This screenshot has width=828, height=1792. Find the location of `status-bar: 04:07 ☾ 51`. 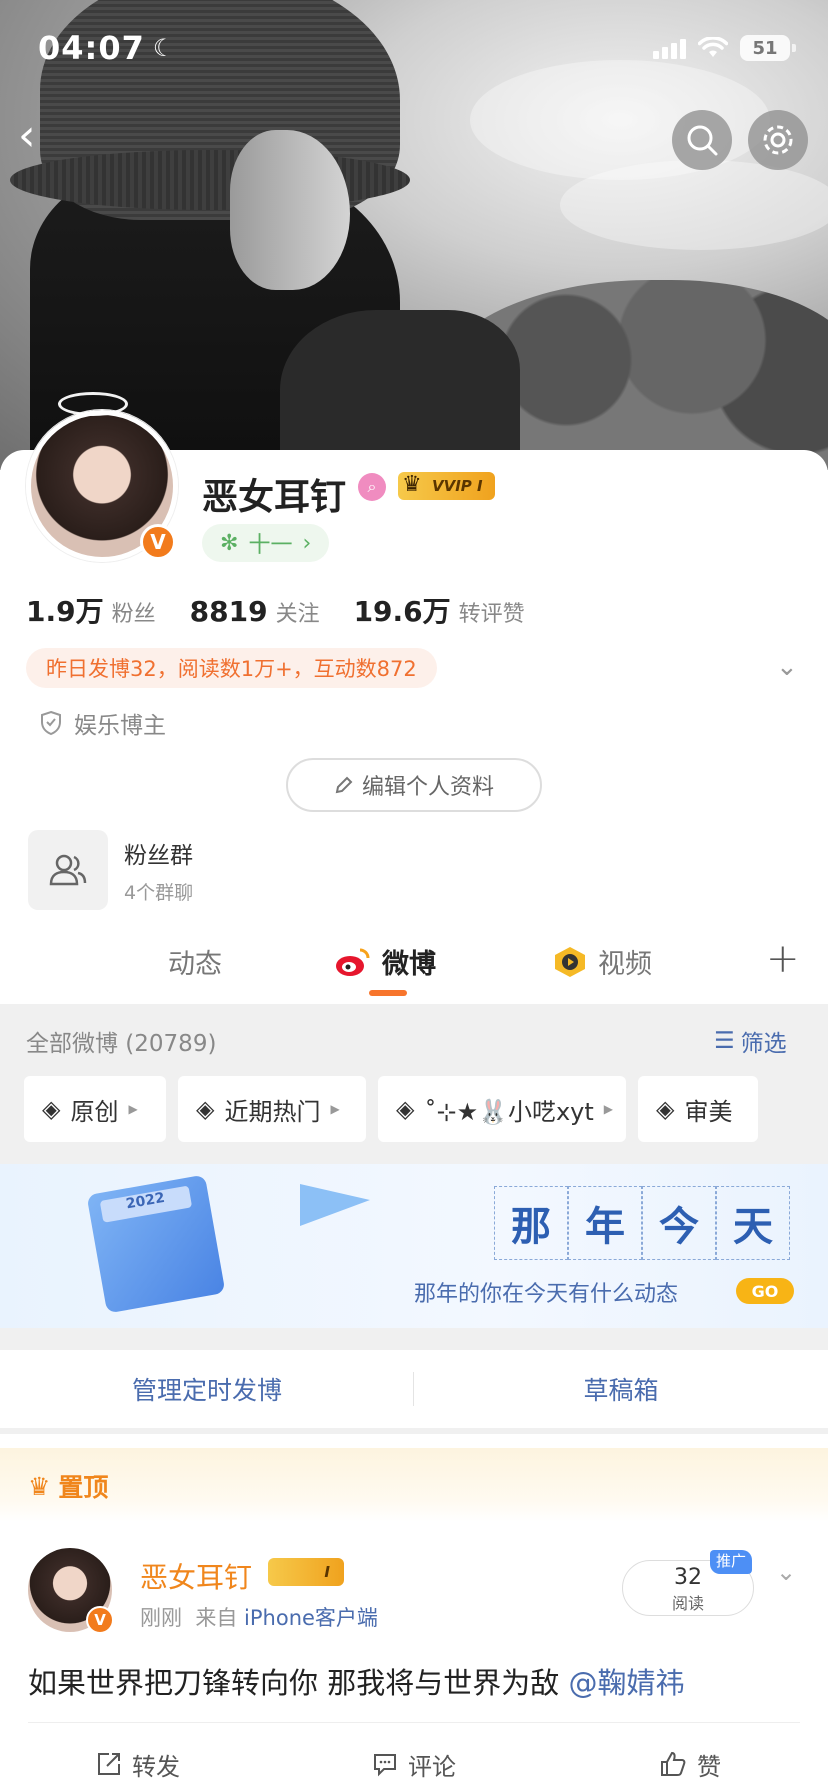

status-bar: 04:07 ☾ 51 is located at coordinates (414, 48).